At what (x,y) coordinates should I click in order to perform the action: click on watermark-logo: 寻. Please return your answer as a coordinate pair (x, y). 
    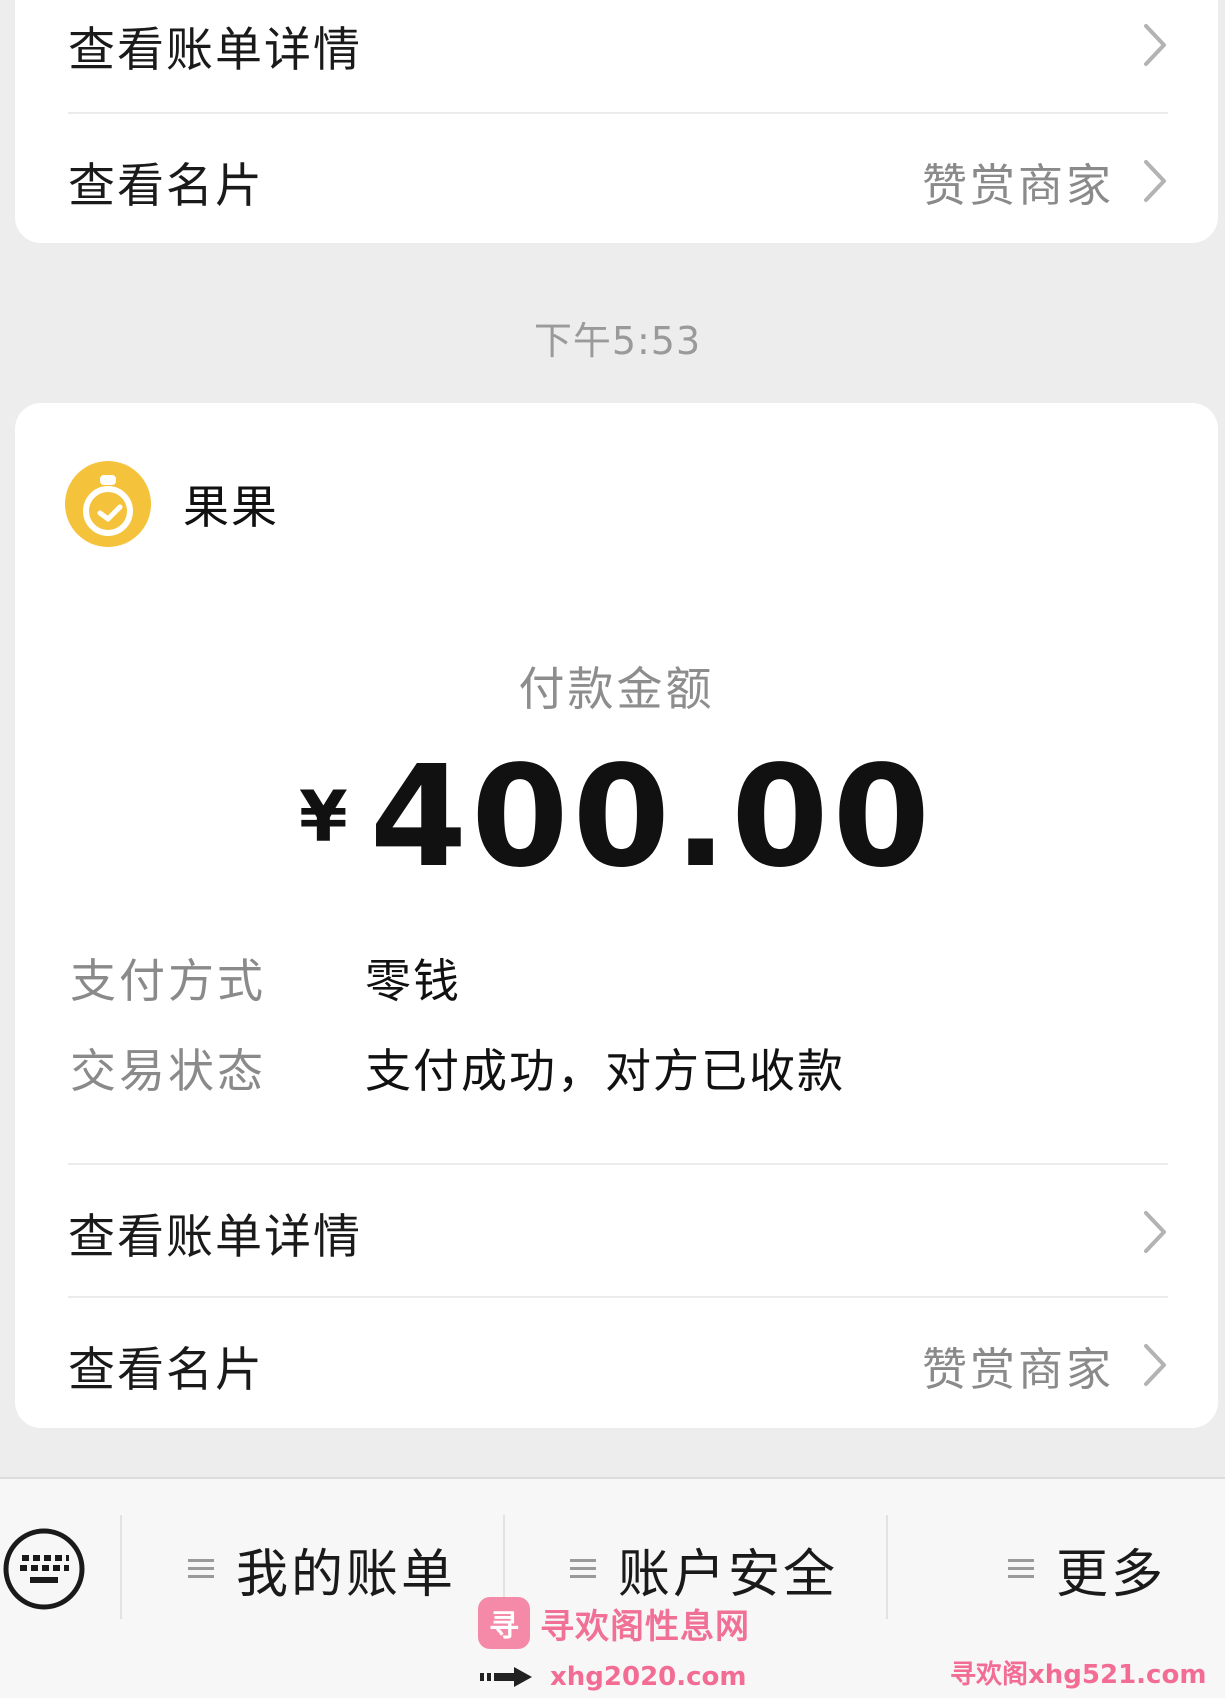
    Looking at the image, I should click on (504, 1623).